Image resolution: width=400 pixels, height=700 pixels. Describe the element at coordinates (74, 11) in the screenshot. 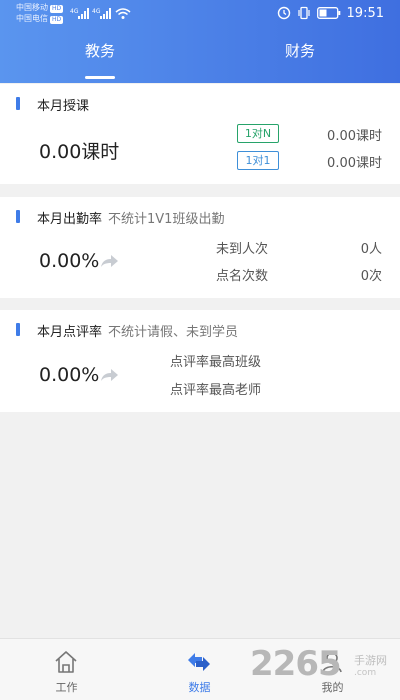

I see `net-label: 4G` at that location.